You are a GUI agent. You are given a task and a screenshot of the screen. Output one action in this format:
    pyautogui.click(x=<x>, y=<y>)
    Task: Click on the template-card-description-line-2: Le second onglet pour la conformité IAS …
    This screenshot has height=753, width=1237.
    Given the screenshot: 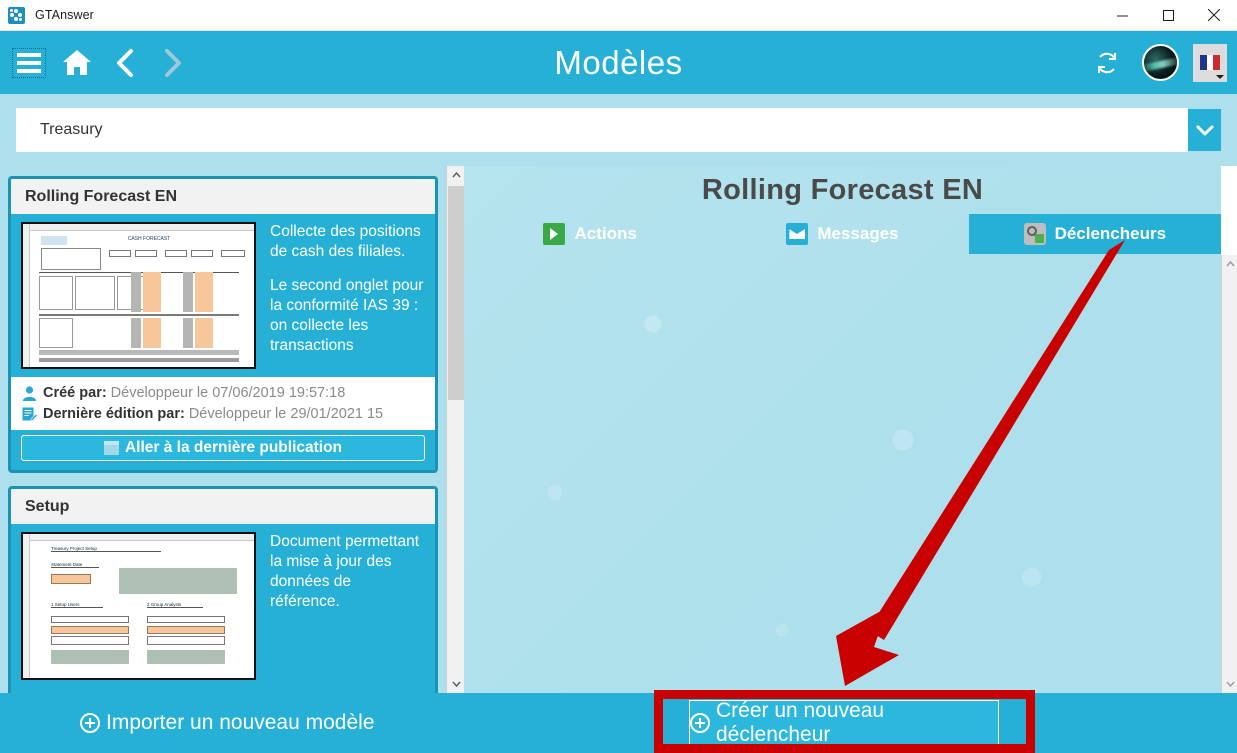 What is the action you would take?
    pyautogui.click(x=347, y=315)
    